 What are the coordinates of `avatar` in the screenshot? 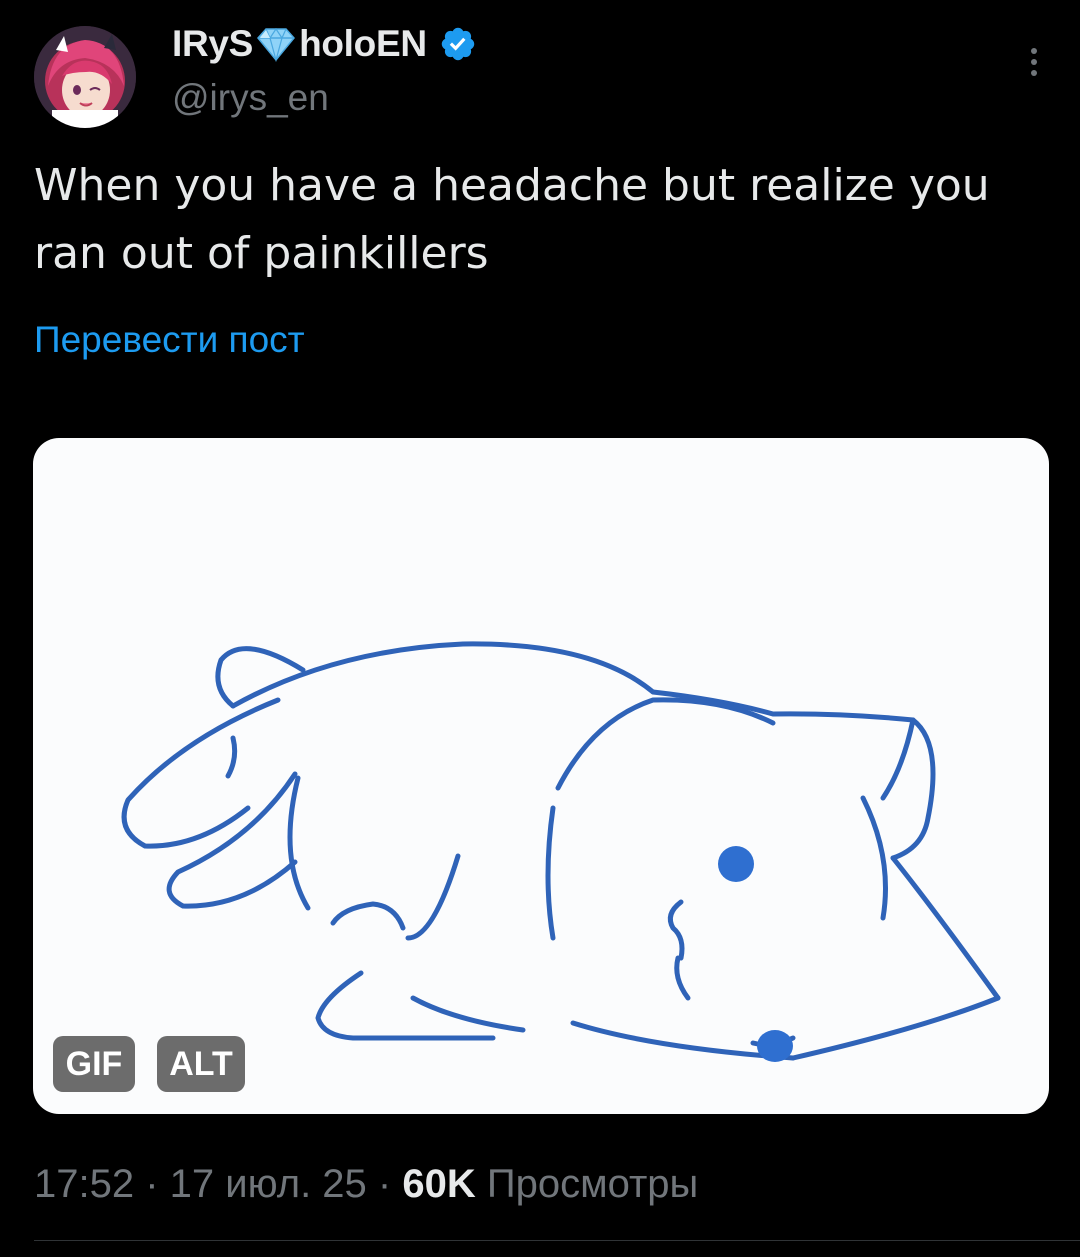 It's located at (85, 77).